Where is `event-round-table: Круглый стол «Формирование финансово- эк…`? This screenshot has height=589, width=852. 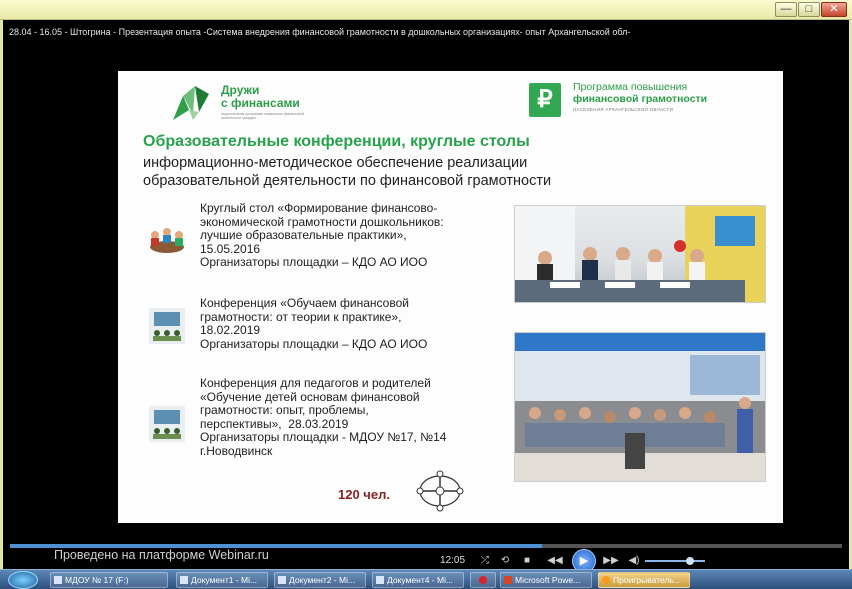
event-round-table: Круглый стол «Формирование финансово- эк… is located at coordinates (322, 235).